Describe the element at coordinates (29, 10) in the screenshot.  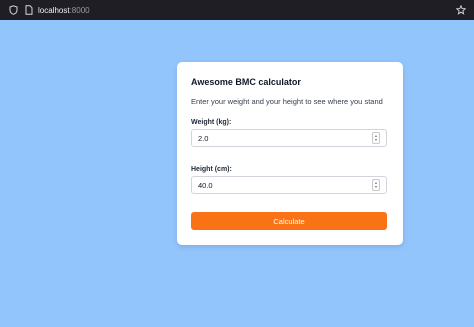
I see `page-icon` at that location.